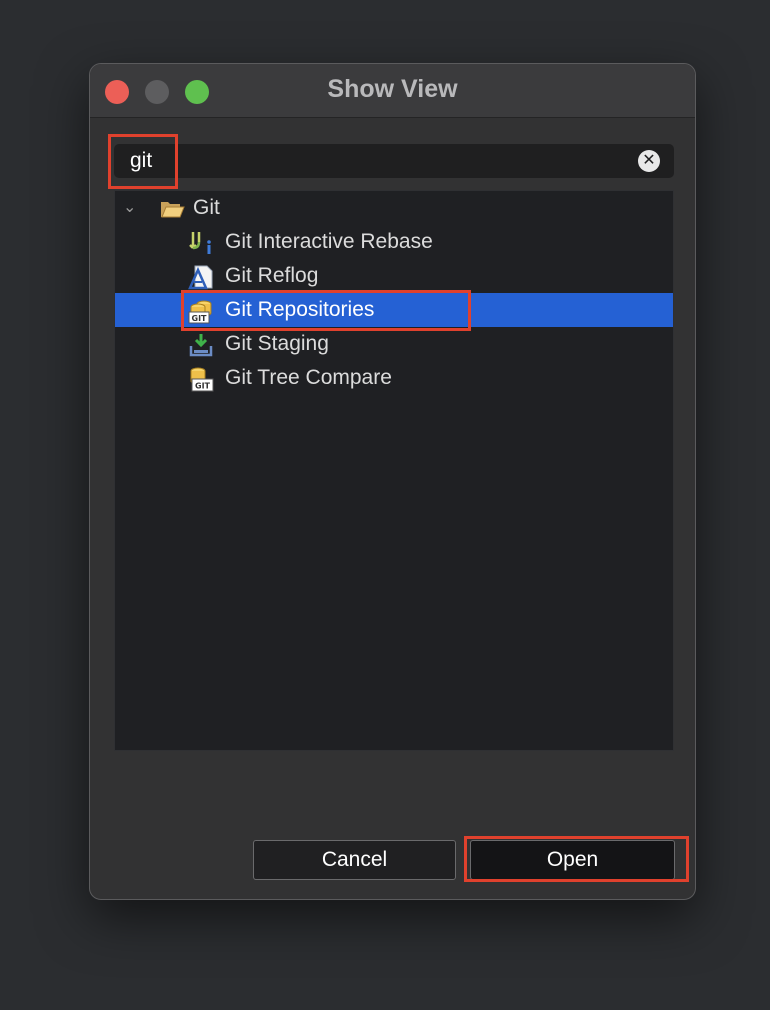  I want to click on tree-group-label: Git, so click(206, 207).